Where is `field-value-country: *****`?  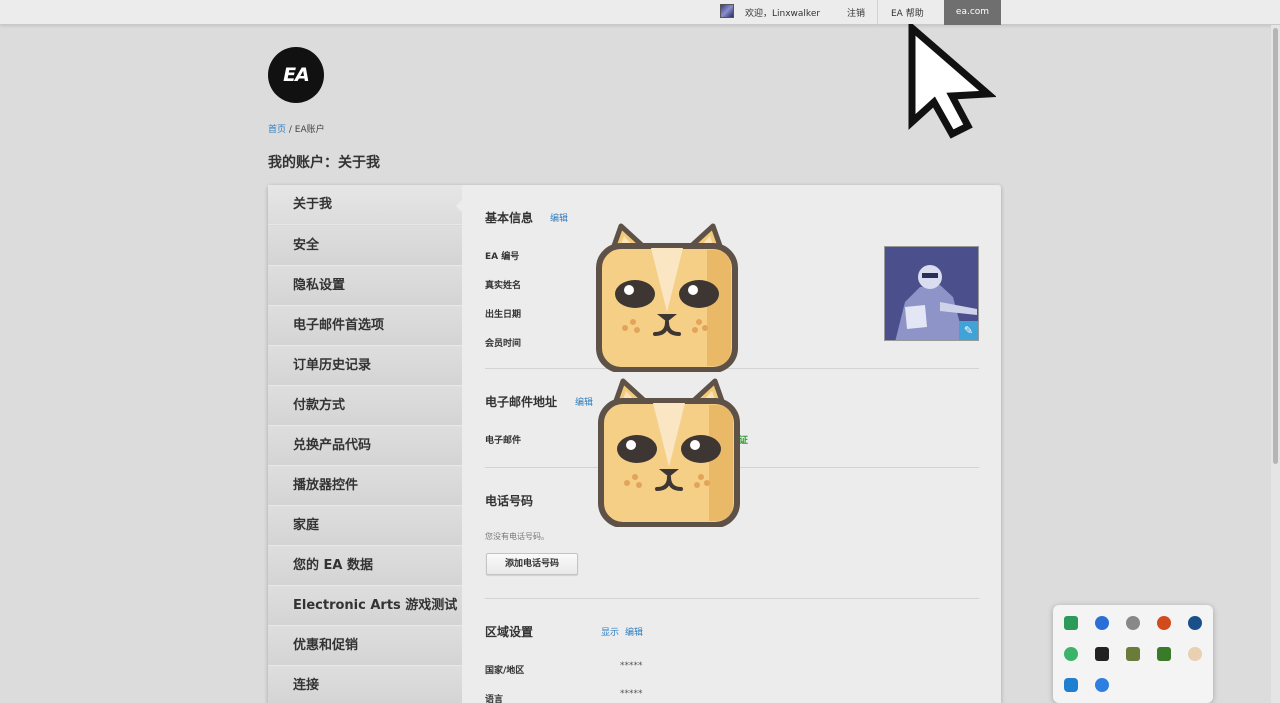 field-value-country: ***** is located at coordinates (631, 666).